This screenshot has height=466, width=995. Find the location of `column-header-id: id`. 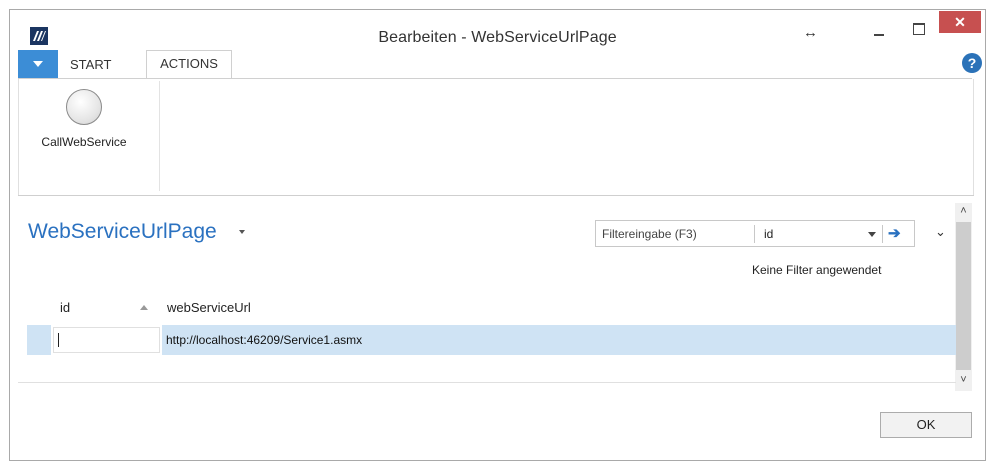

column-header-id: id is located at coordinates (65, 307).